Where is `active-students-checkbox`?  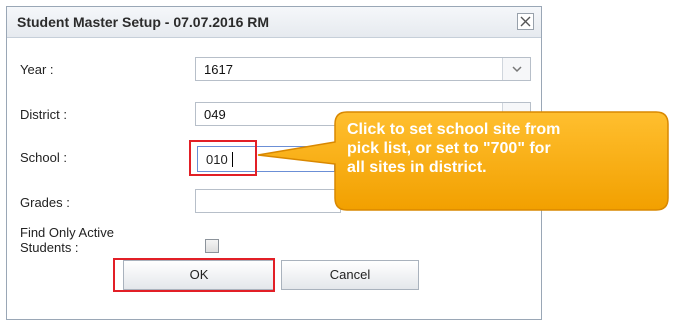
active-students-checkbox is located at coordinates (212, 246).